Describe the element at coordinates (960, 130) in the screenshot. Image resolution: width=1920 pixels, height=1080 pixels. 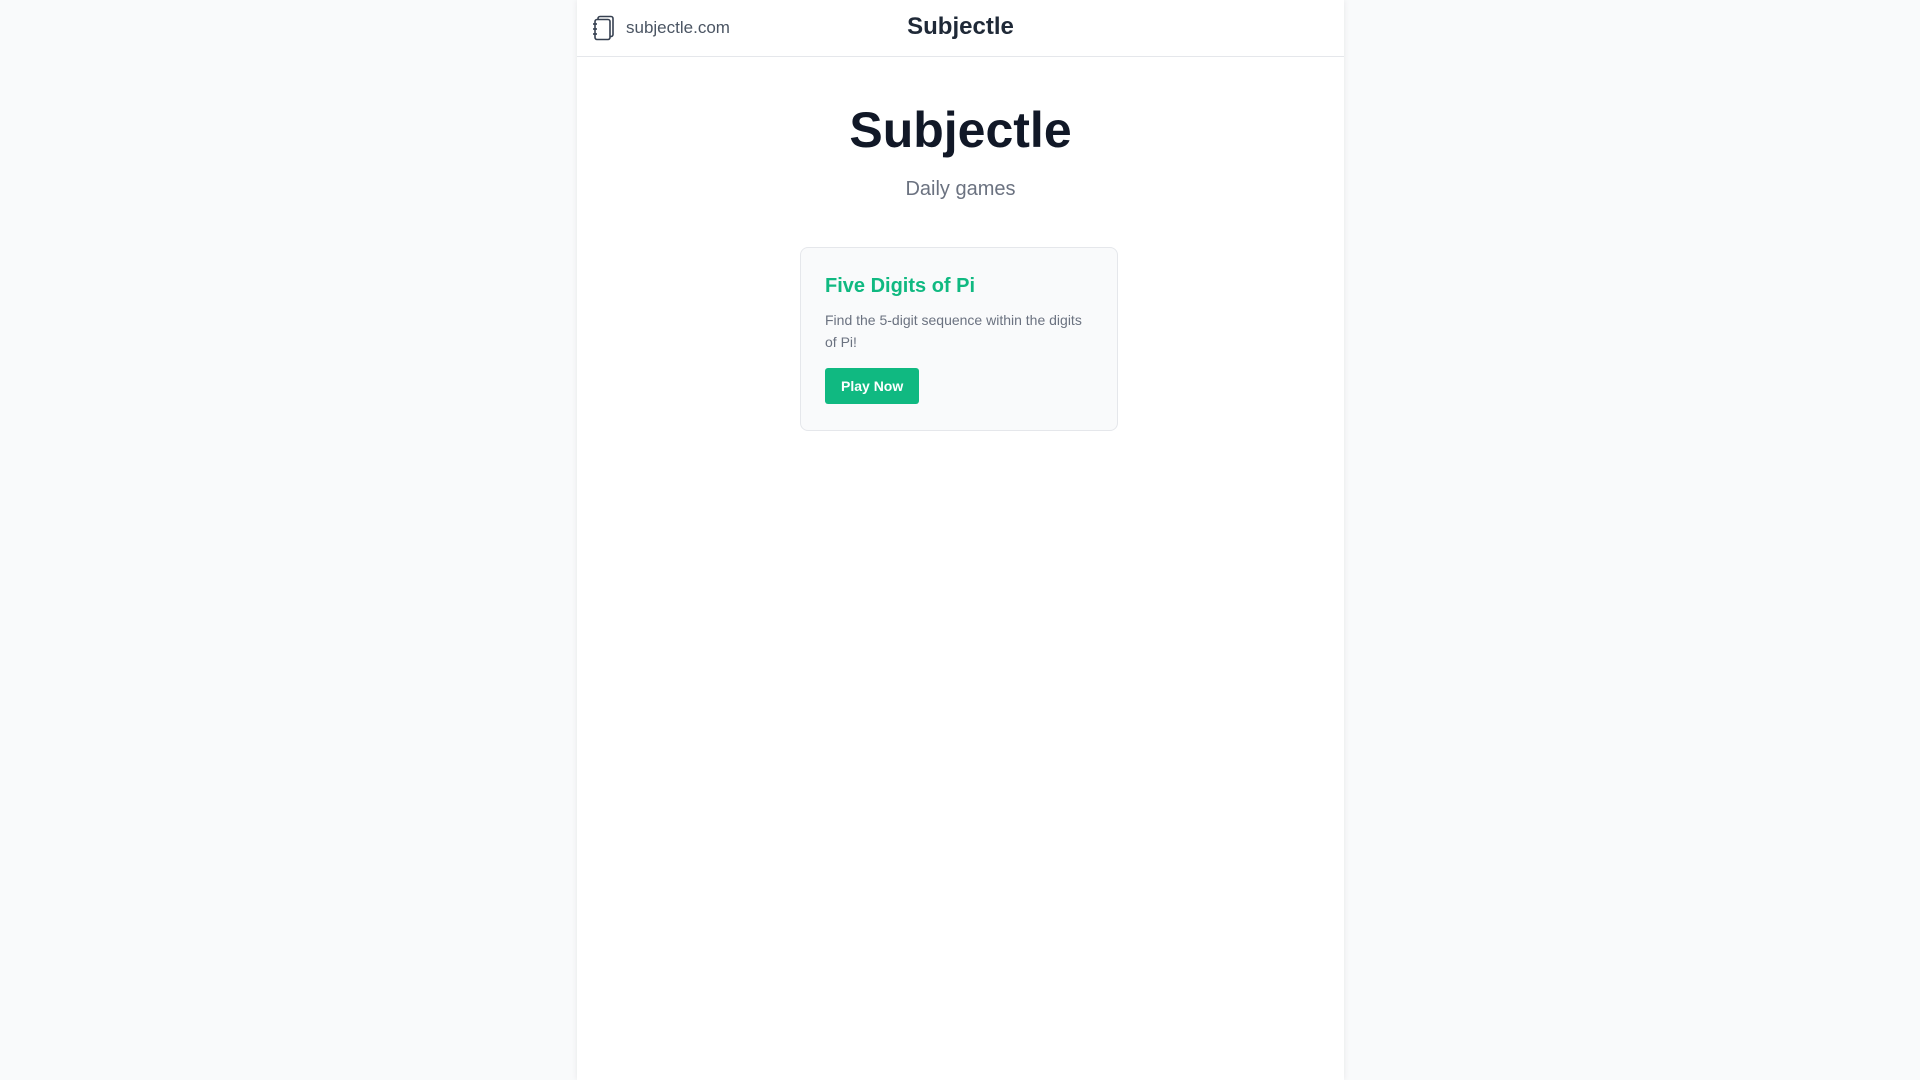
I see `page-title: Subjectle` at that location.